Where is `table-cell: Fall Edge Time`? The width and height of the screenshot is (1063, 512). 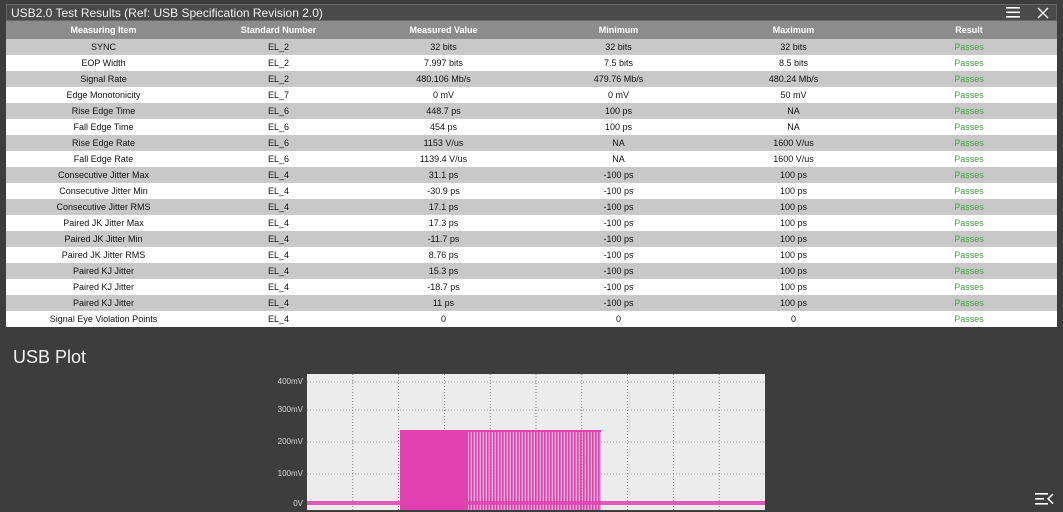 table-cell: Fall Edge Time is located at coordinates (103, 127).